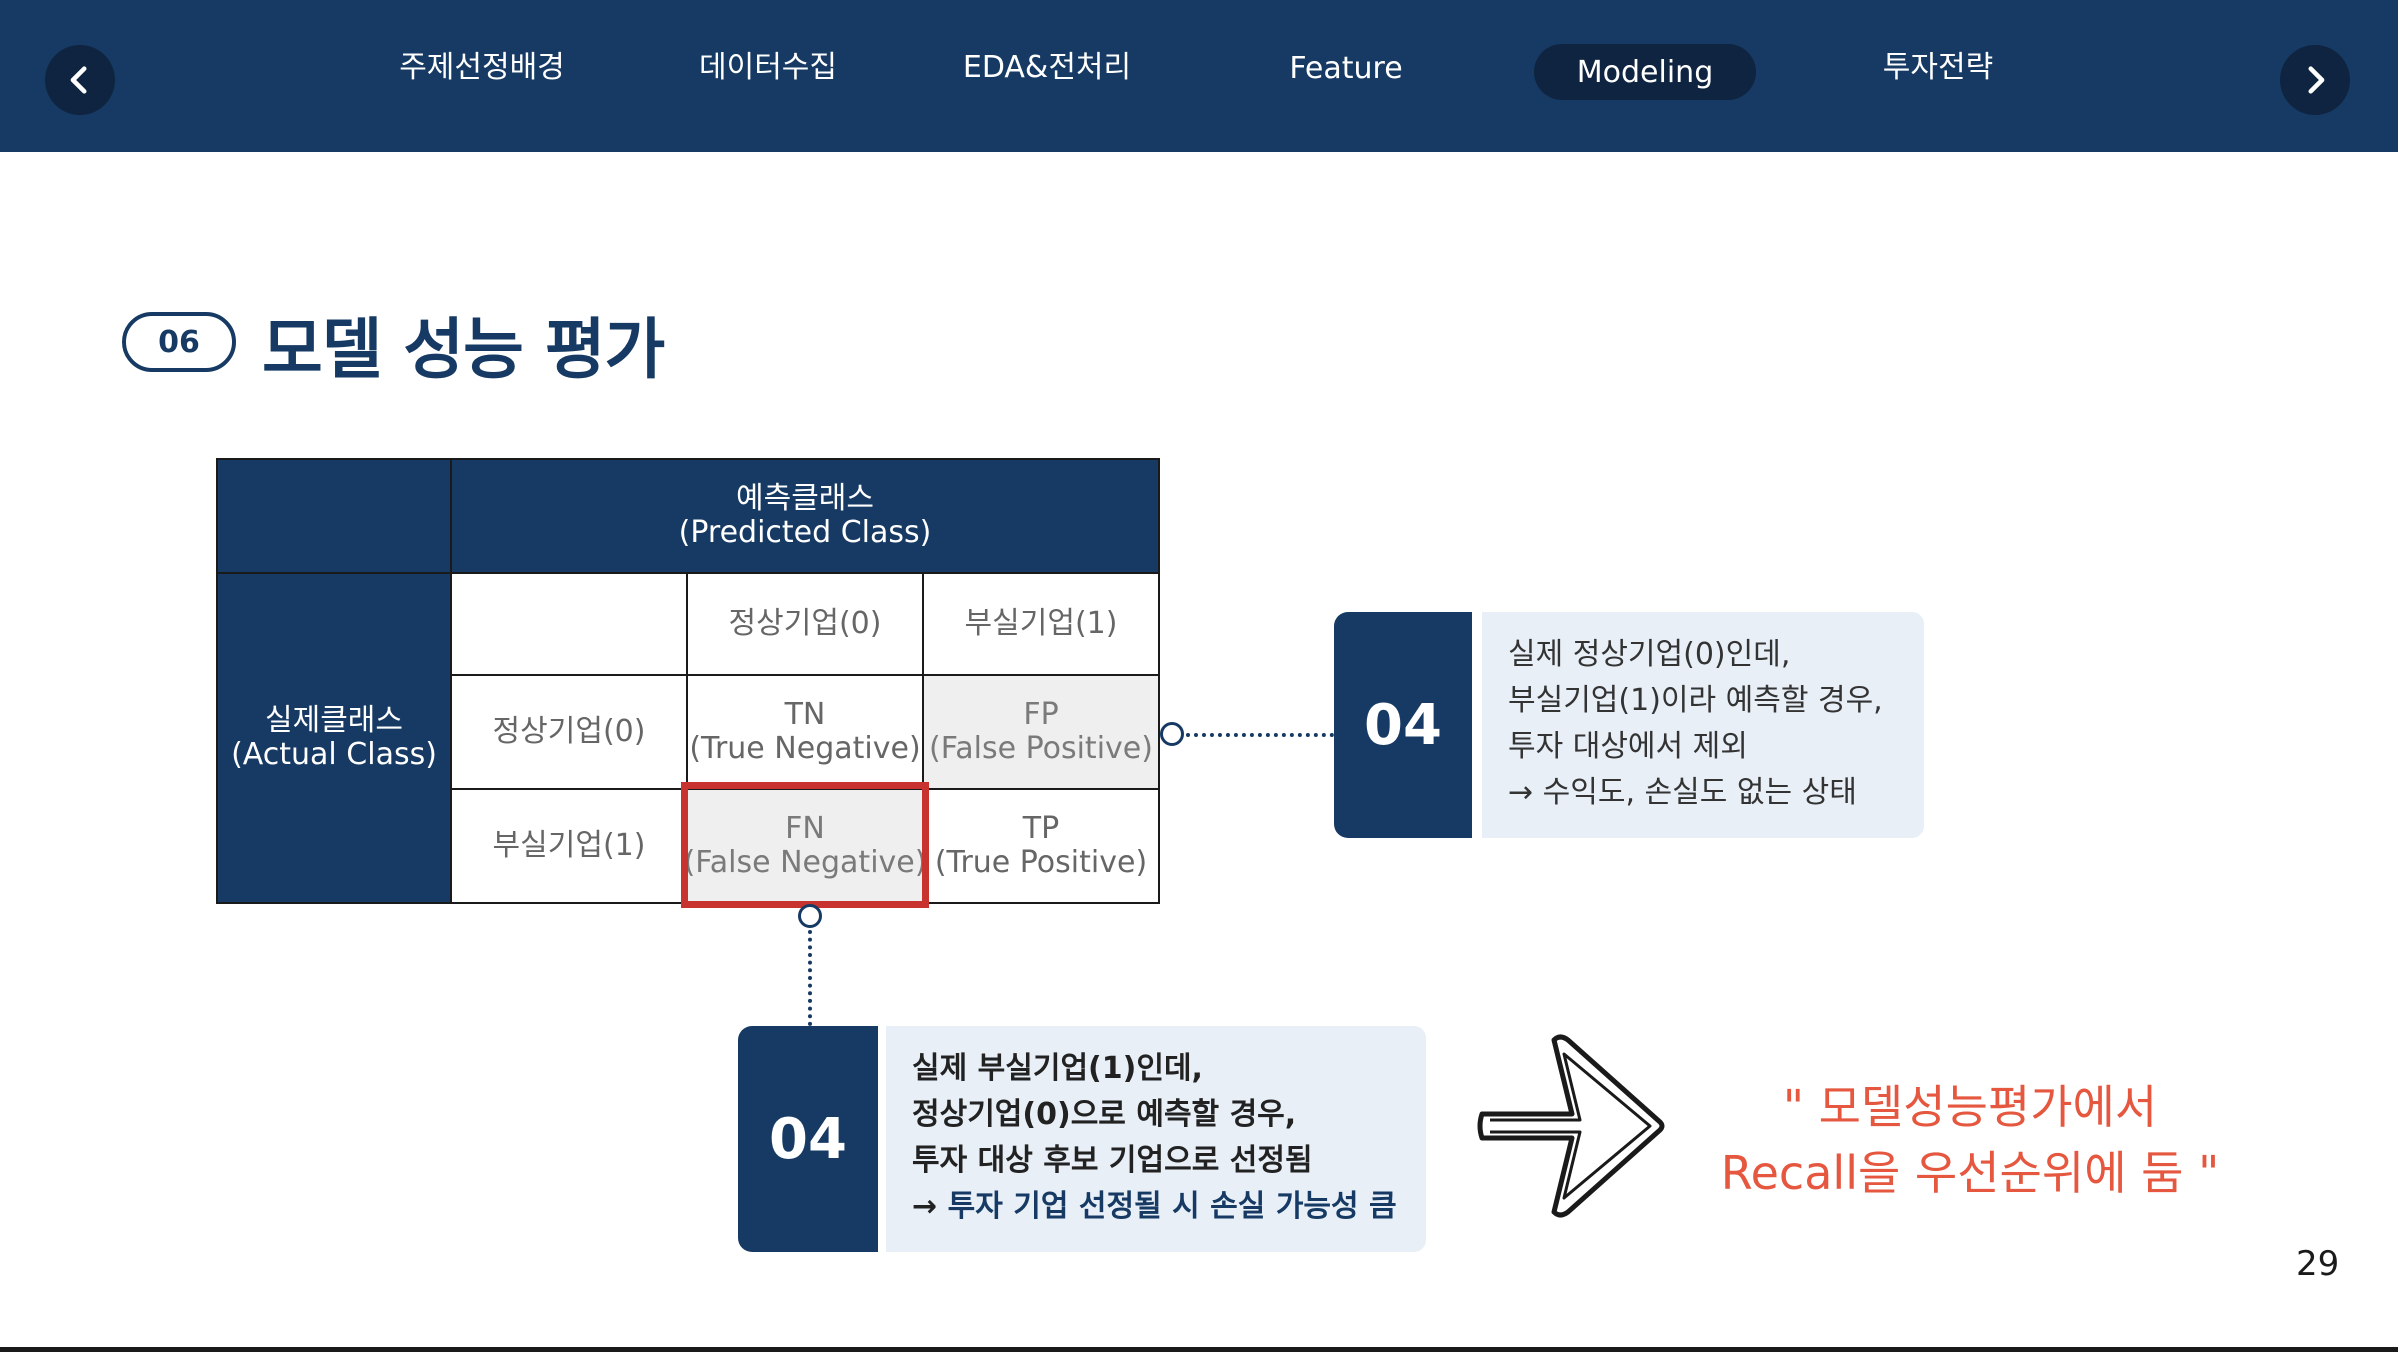 The height and width of the screenshot is (1352, 2398). What do you see at coordinates (1260, 735) in the screenshot?
I see `fp-connector-line` at bounding box center [1260, 735].